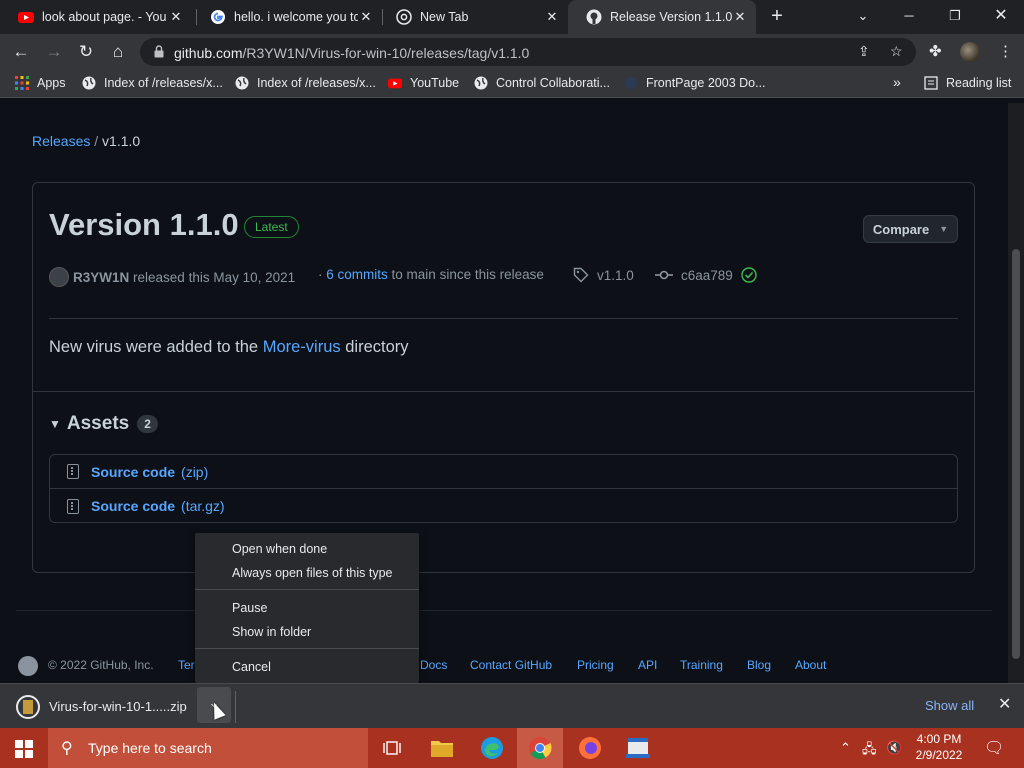  What do you see at coordinates (777, 17) in the screenshot?
I see `new-tab-button: +` at bounding box center [777, 17].